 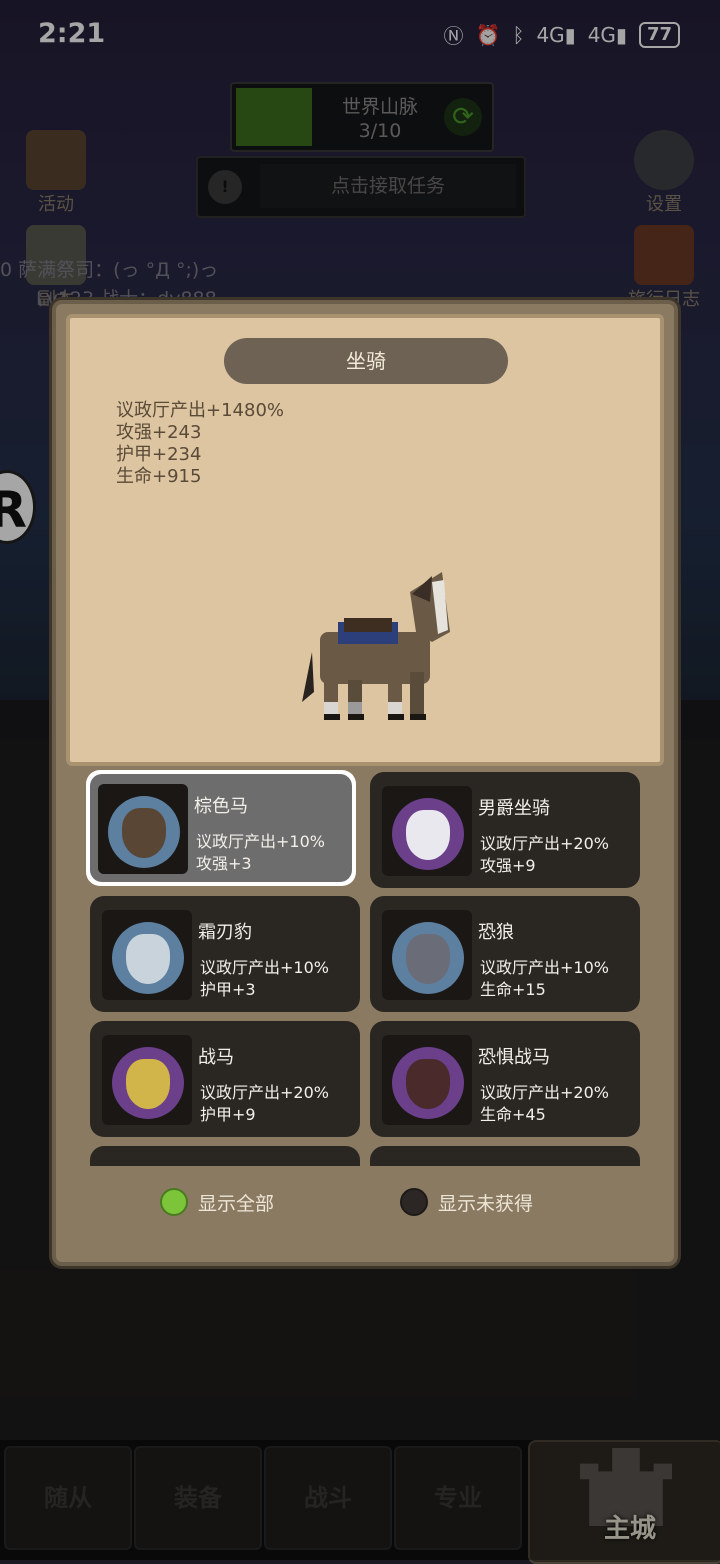 I want to click on stat-line: 护甲+234, so click(x=159, y=454).